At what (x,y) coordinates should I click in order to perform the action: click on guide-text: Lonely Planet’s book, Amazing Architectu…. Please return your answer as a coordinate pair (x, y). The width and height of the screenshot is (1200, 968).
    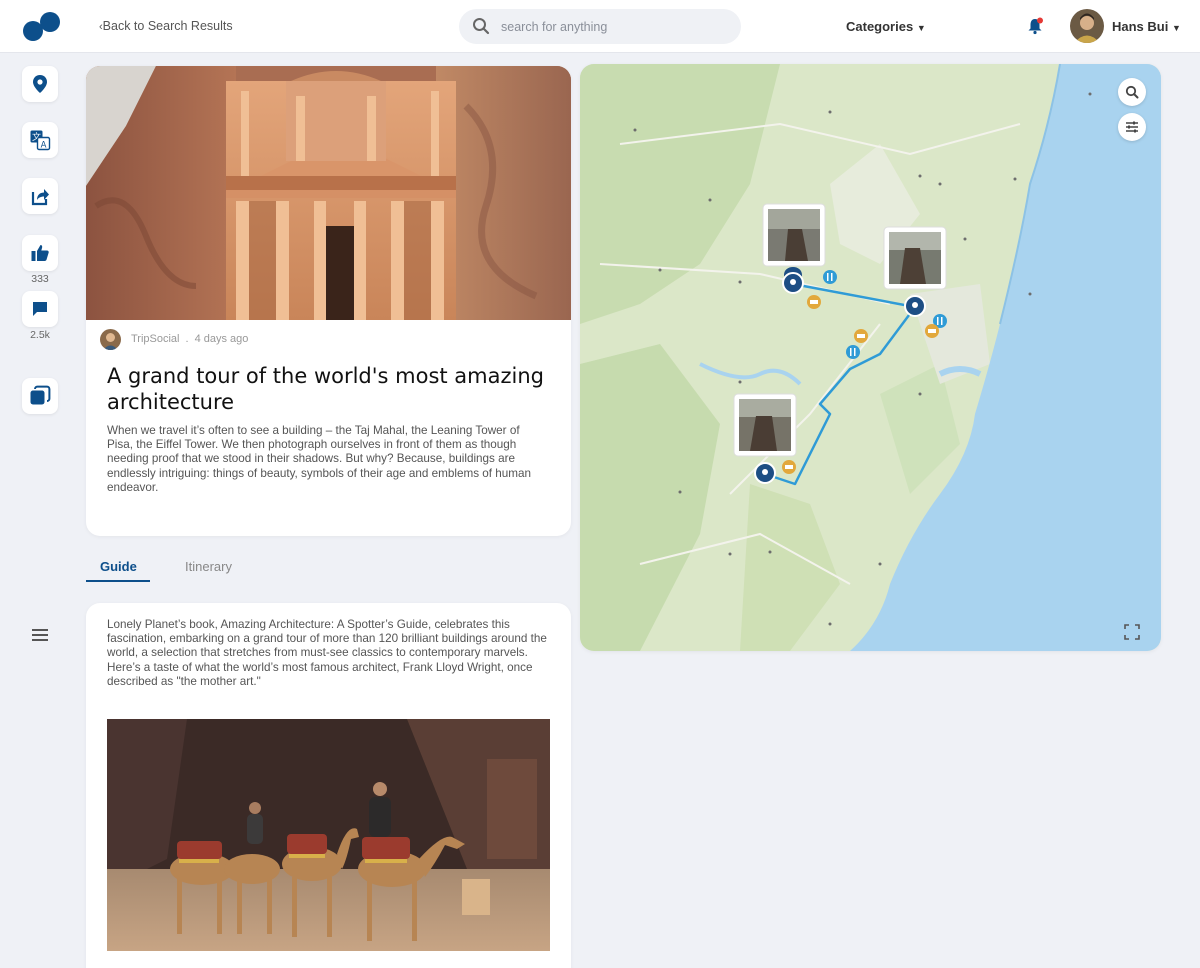
    Looking at the image, I should click on (327, 653).